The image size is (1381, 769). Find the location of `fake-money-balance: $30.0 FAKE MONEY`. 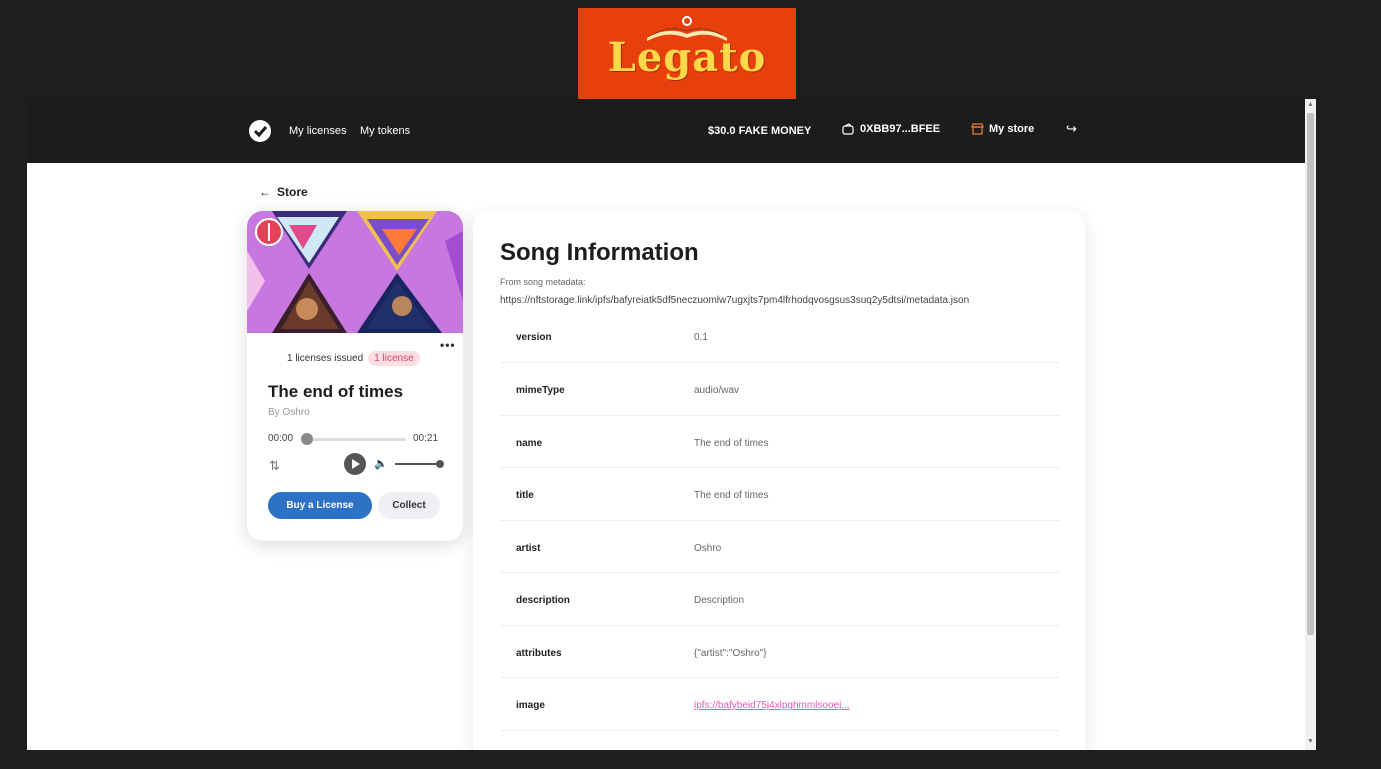

fake-money-balance: $30.0 FAKE MONEY is located at coordinates (760, 131).